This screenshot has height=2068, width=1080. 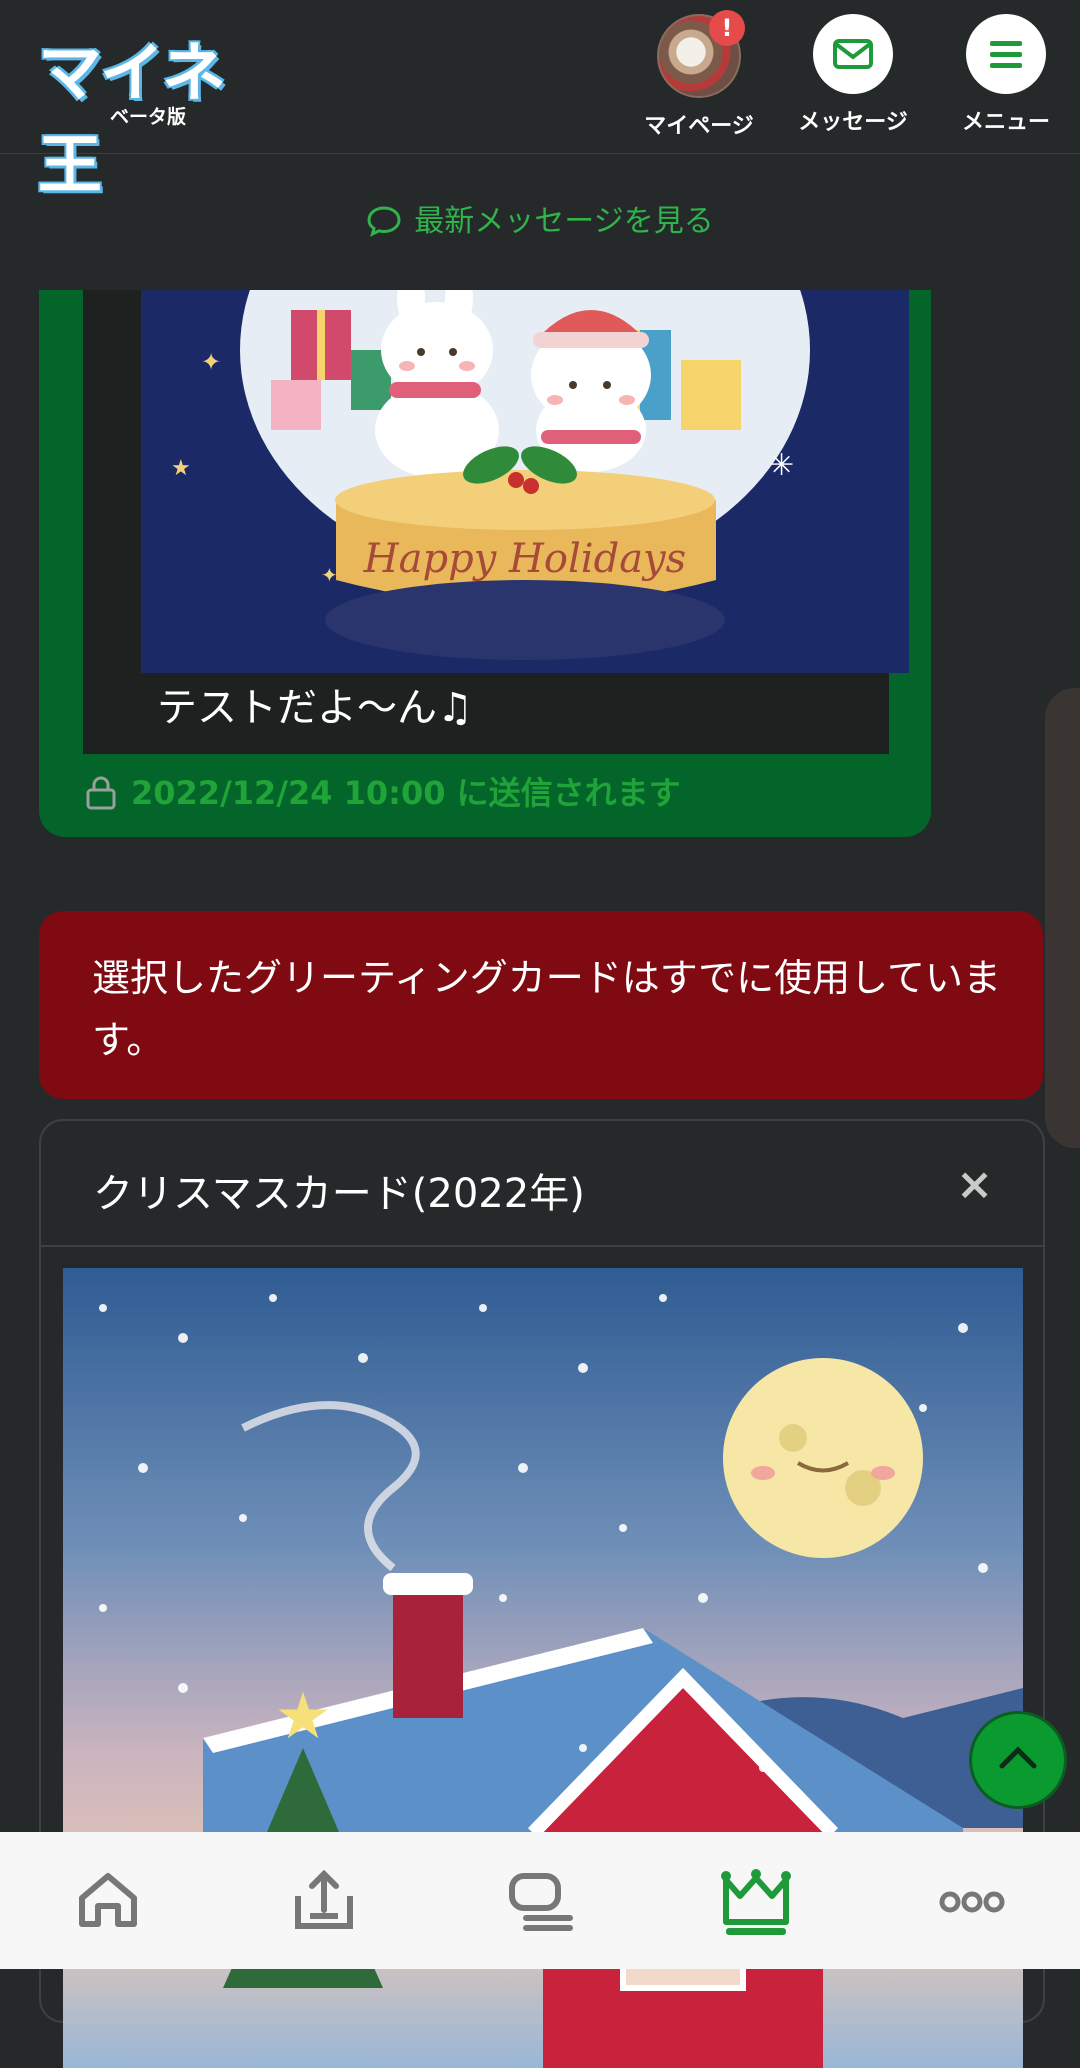 I want to click on card-message: テストだよ〜ん♫, so click(x=315, y=708).